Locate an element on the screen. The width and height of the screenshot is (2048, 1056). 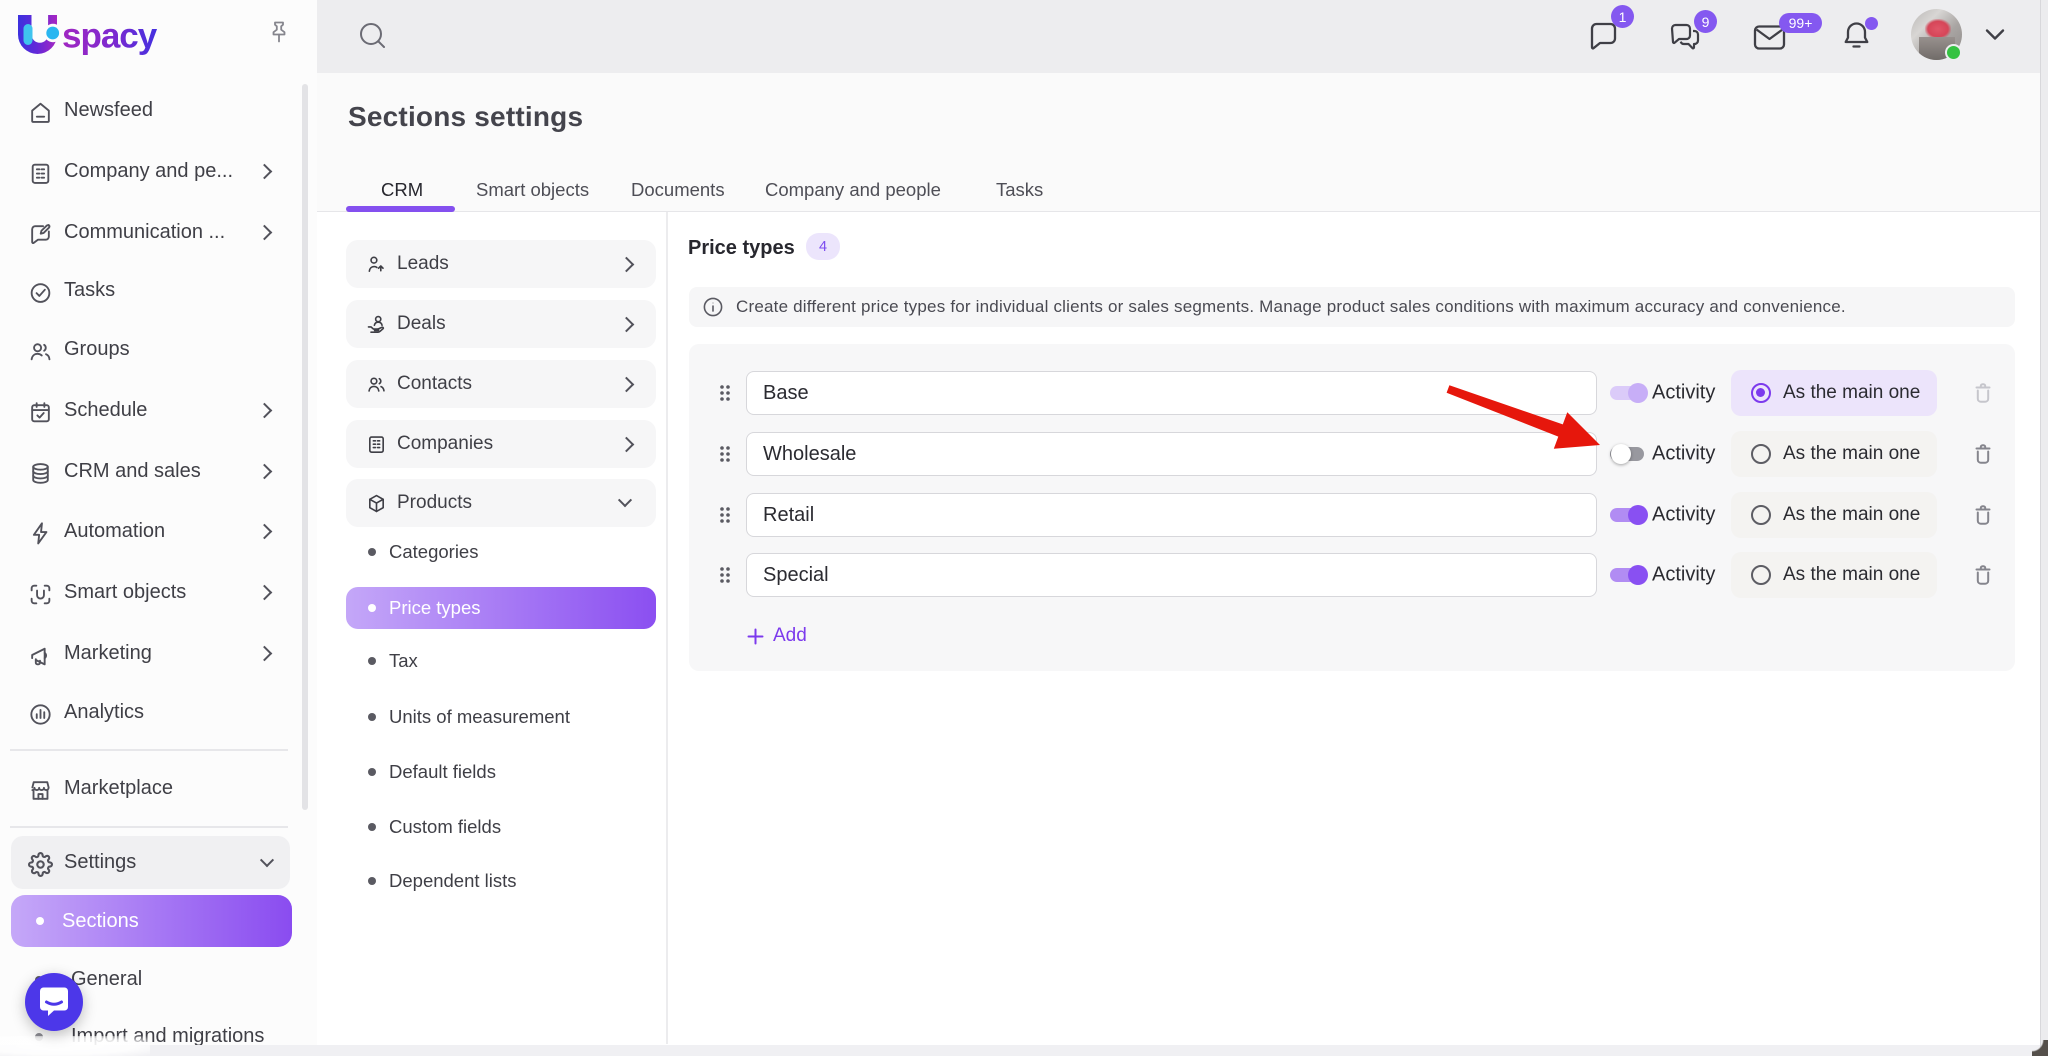
svg-text: spacy is located at coordinates (110, 36).